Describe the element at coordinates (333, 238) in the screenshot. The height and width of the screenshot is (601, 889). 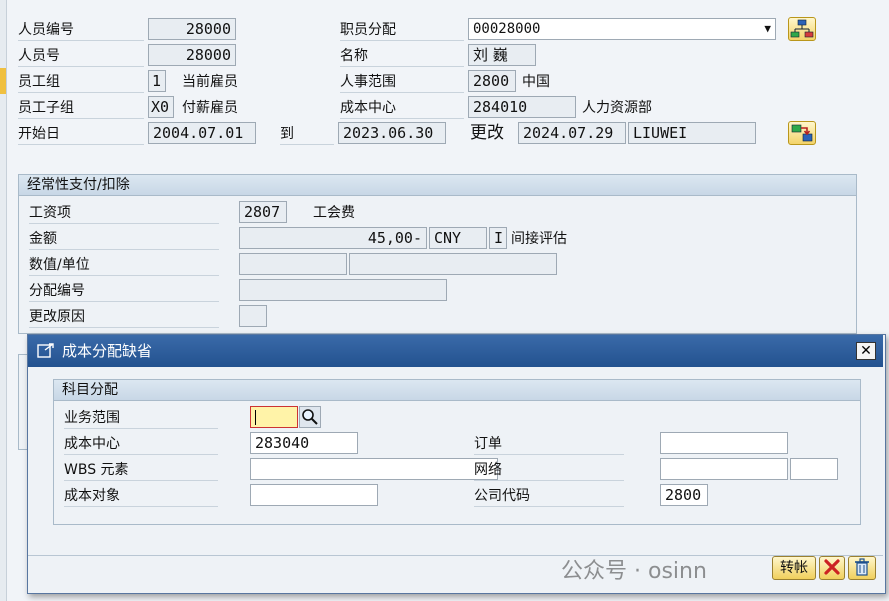
I see `amount-field: 45,00-` at that location.